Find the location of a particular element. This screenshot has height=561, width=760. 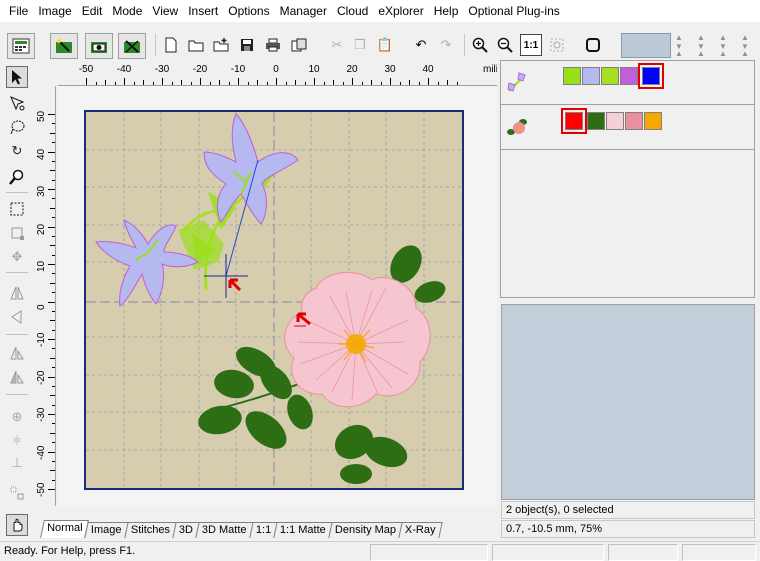

distribute-icon: ⫩ is located at coordinates (17, 441).